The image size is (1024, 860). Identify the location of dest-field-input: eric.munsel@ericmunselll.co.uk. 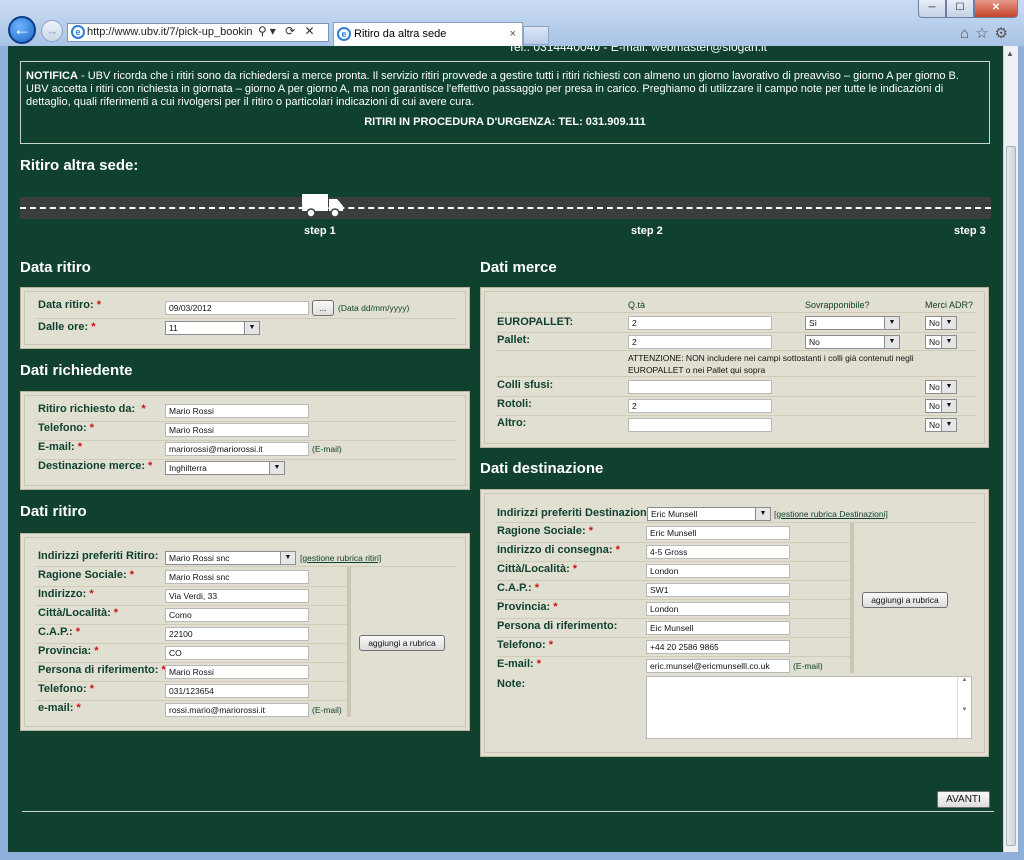
(718, 666).